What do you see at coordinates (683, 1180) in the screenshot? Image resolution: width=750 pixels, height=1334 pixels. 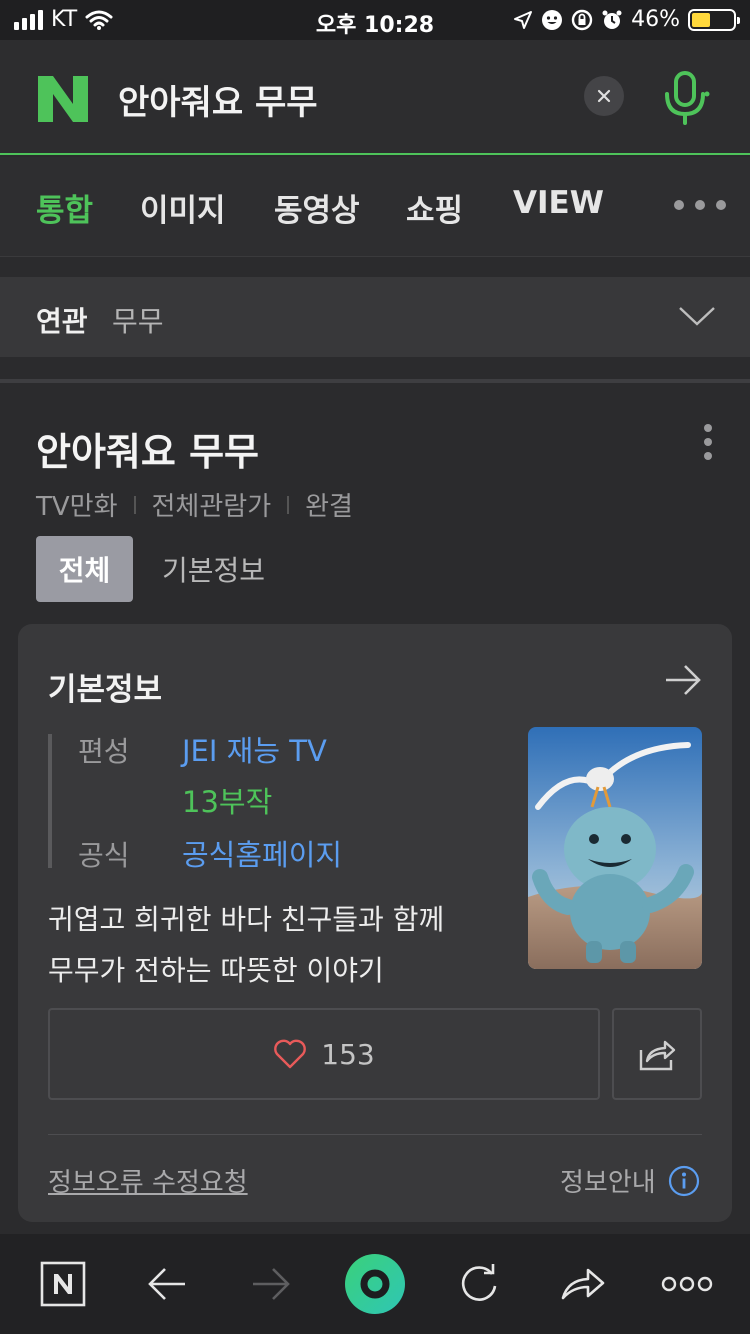 I see `info-icon` at bounding box center [683, 1180].